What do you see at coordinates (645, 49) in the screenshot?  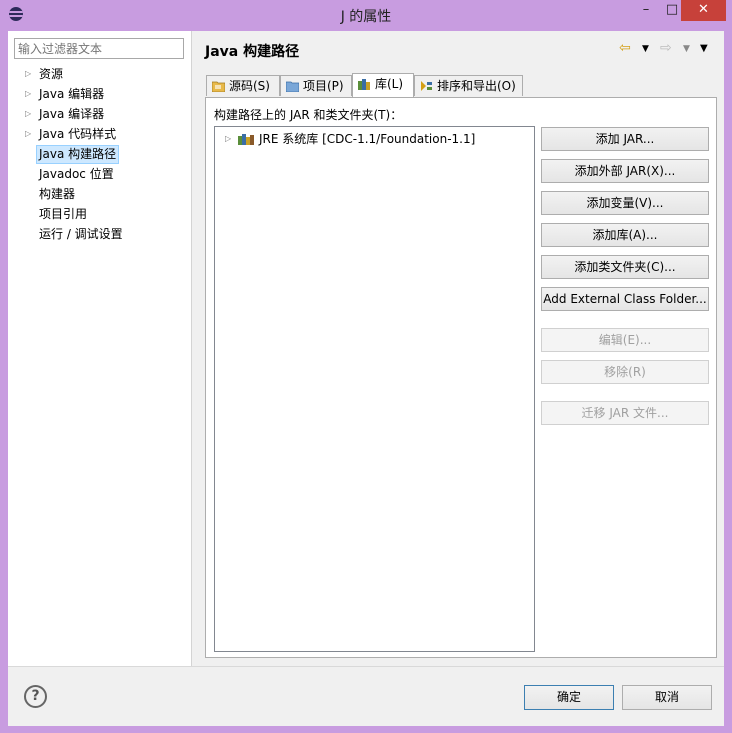 I see `back-dropdown-icon: ▼` at bounding box center [645, 49].